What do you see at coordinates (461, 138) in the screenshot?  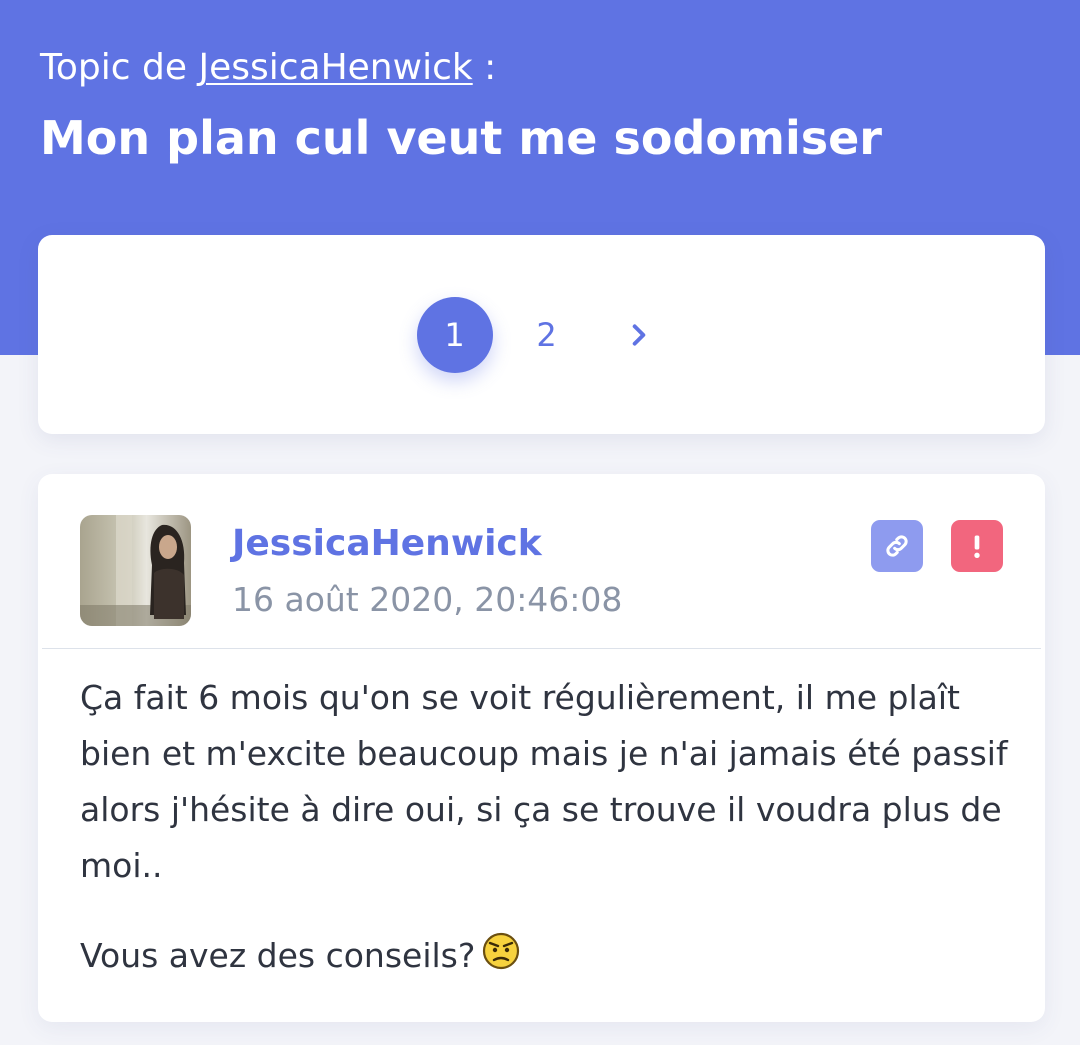 I see `page-title: Mon plan cul veut me sodomiser` at bounding box center [461, 138].